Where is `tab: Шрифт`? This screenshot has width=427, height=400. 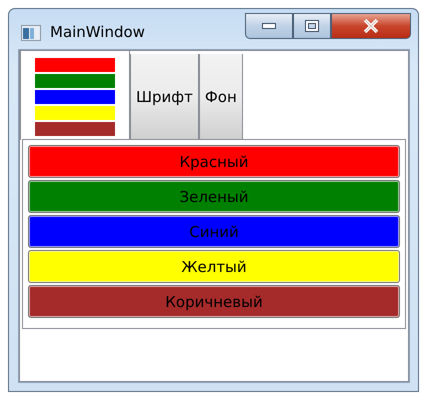 tab: Шрифт is located at coordinates (164, 97).